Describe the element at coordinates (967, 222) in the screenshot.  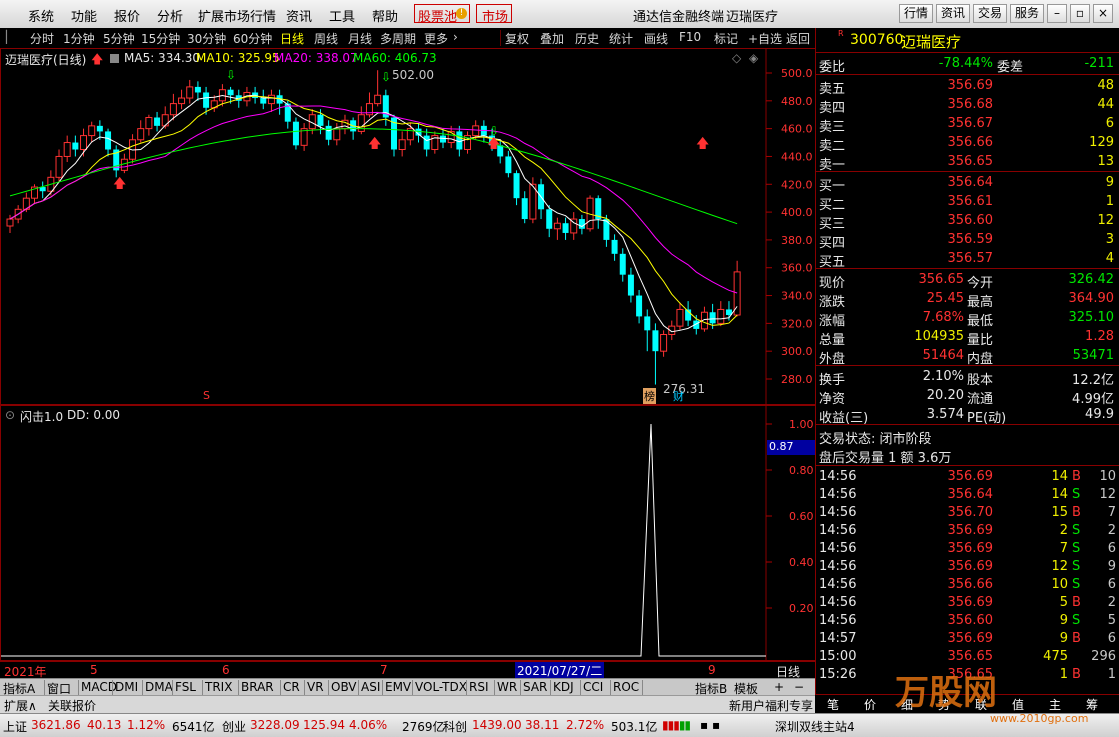
I see `bid-row: 买三 356.60 12` at that location.